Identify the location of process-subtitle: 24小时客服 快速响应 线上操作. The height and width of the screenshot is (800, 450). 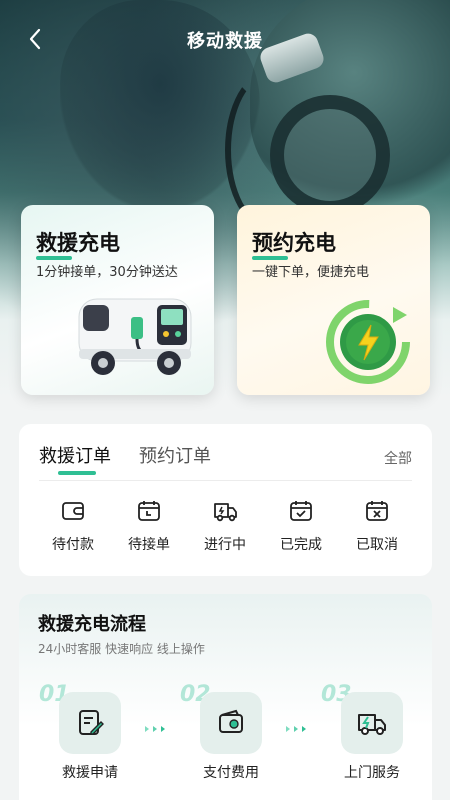
(121, 649).